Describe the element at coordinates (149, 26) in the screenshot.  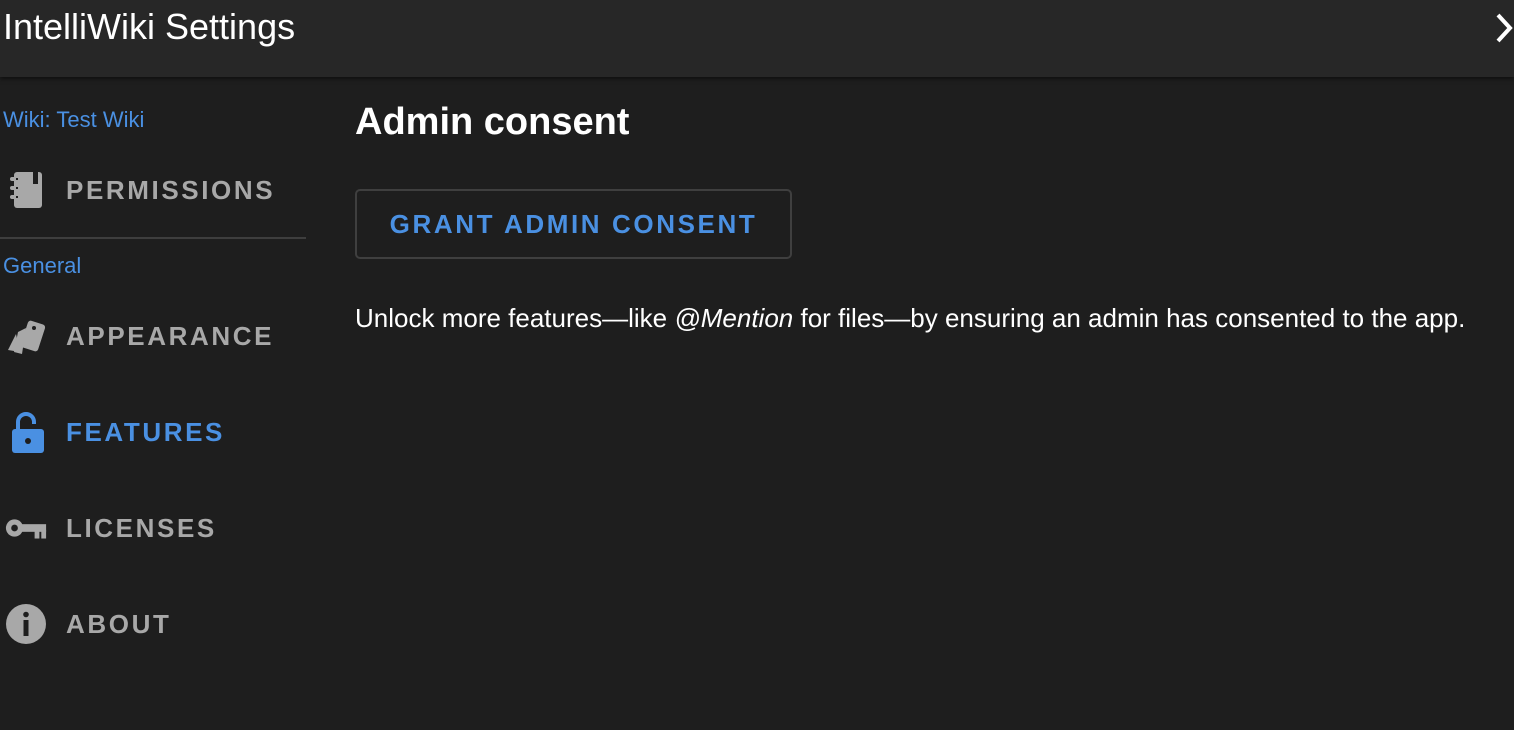
I see `window-title: IntelliWiki Settings` at that location.